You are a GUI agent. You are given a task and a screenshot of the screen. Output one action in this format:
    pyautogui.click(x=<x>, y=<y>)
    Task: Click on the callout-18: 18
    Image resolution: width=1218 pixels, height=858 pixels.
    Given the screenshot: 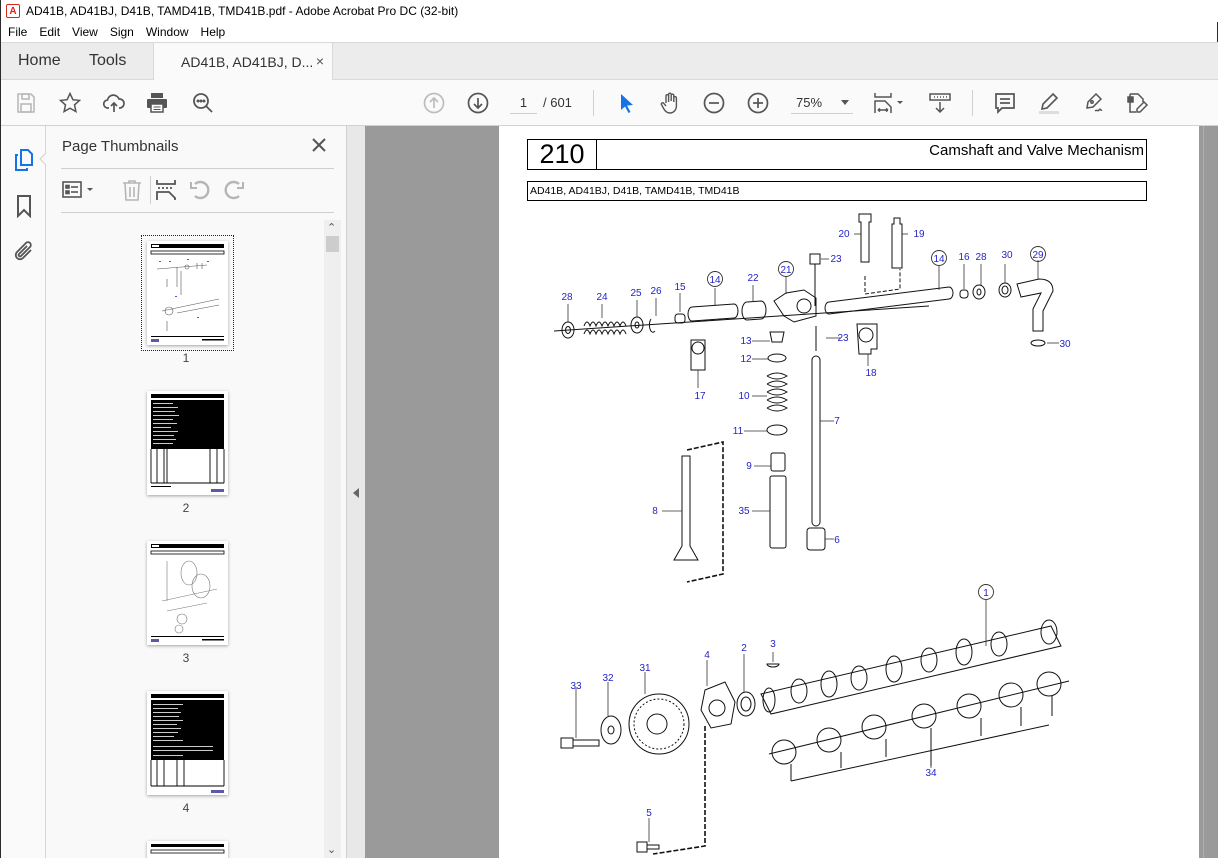 What is the action you would take?
    pyautogui.click(x=871, y=373)
    